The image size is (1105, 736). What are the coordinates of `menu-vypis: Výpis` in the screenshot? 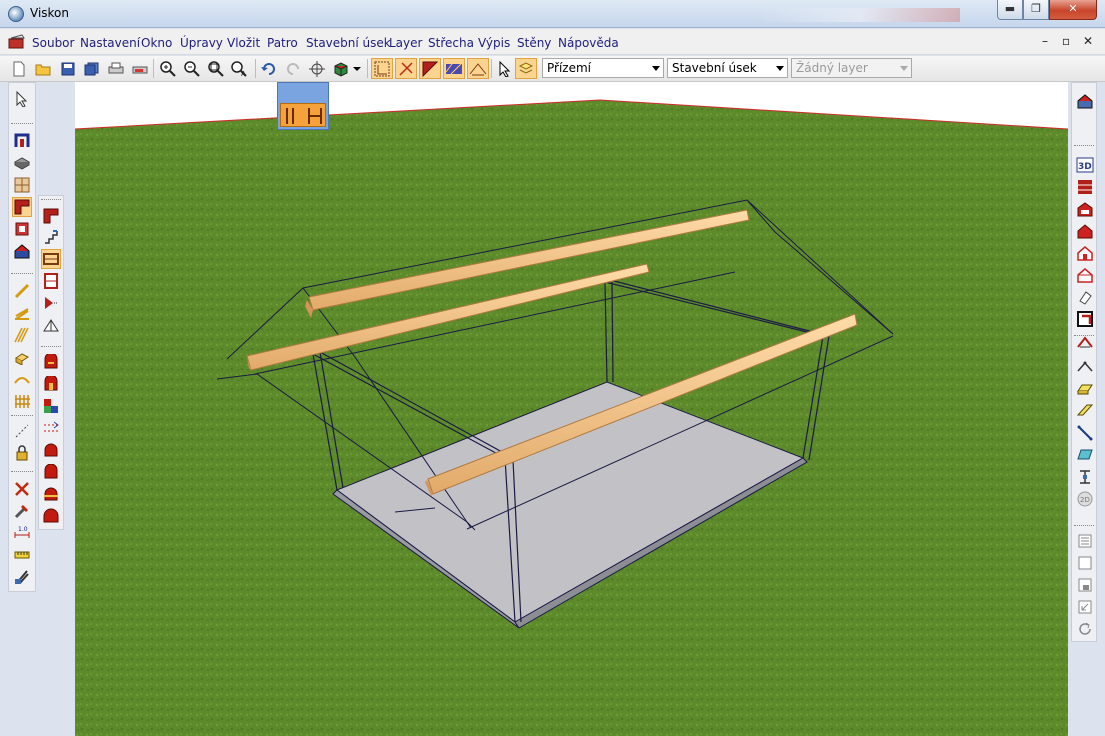 It's located at (494, 43).